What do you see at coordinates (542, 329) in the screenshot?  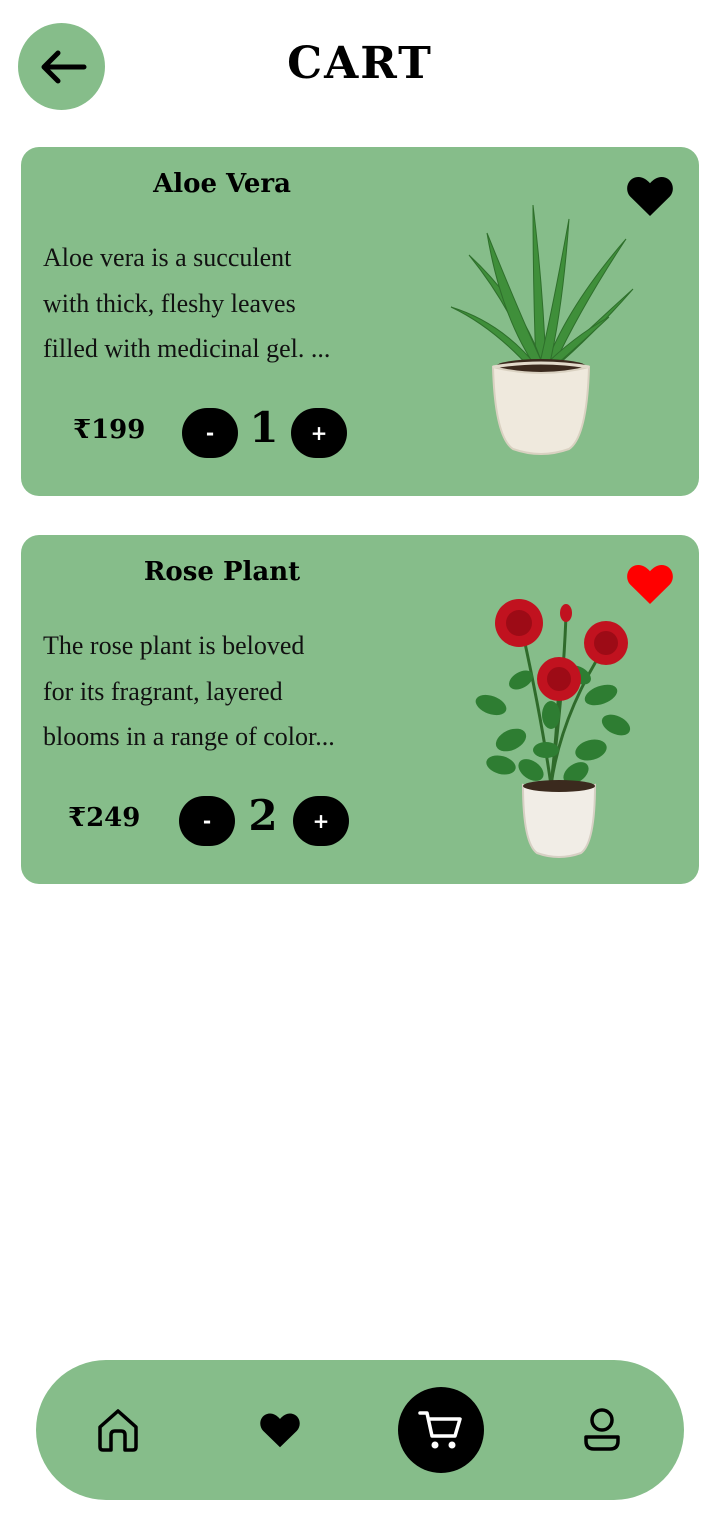 I see `aloe-vera-image` at bounding box center [542, 329].